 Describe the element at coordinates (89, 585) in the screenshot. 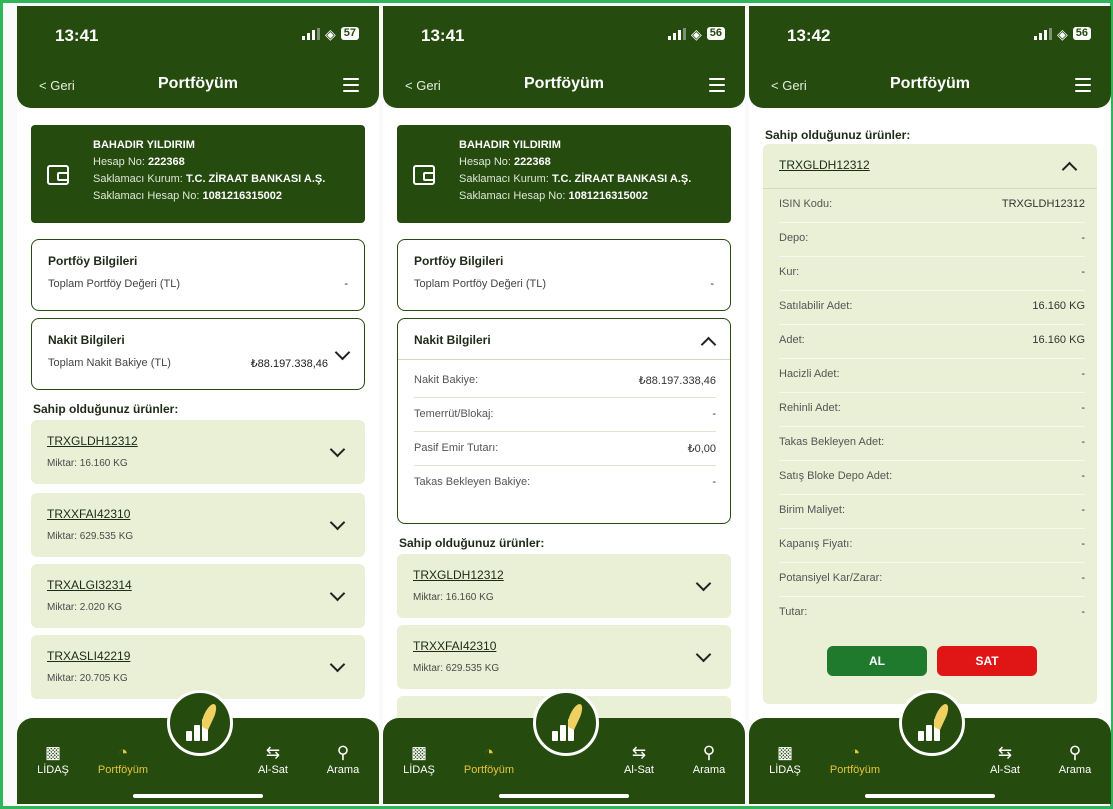

I see `product-code: TRXALGI32314` at that location.